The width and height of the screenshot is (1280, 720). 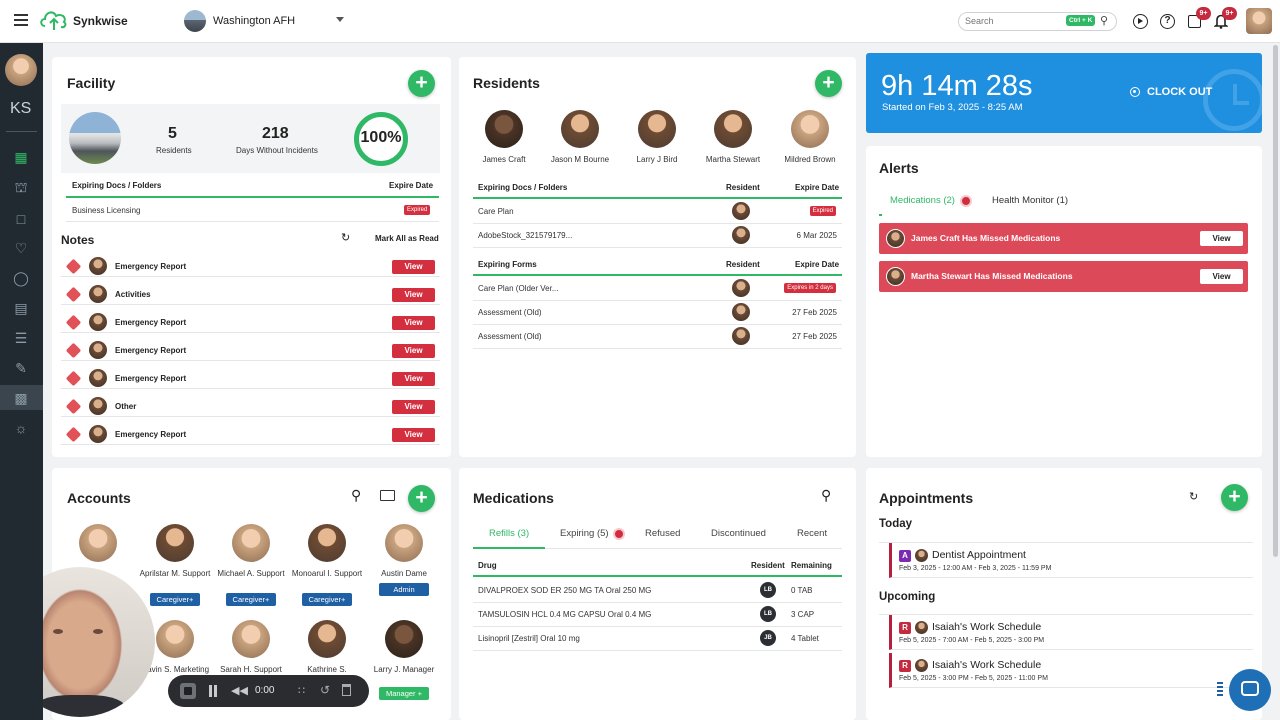 What do you see at coordinates (922, 200) in the screenshot?
I see `tab-medications: Medications (2)` at bounding box center [922, 200].